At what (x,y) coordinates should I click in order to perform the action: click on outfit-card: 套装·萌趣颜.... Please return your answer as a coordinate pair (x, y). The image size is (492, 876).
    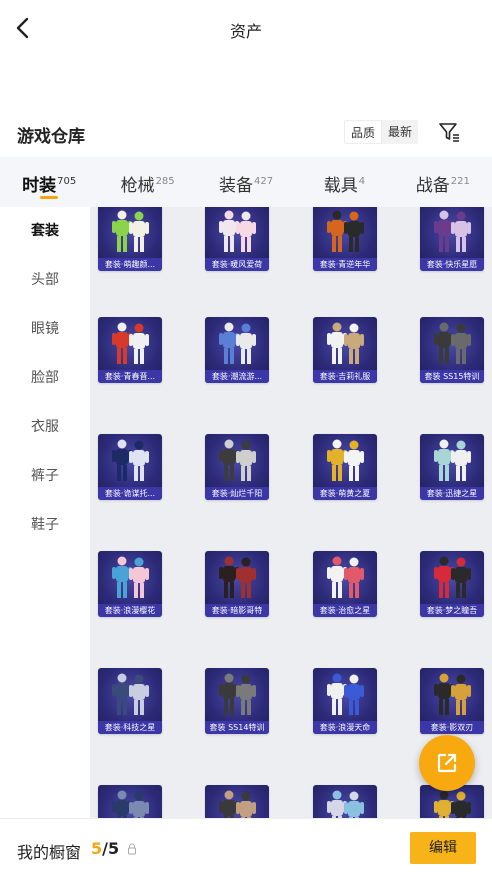
    Looking at the image, I should click on (130, 239).